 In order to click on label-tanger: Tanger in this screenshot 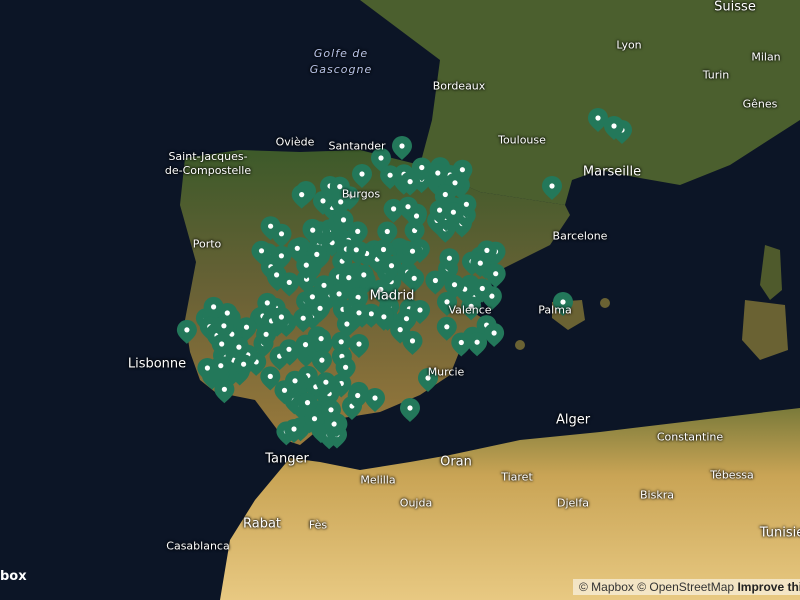, I will do `click(287, 459)`.